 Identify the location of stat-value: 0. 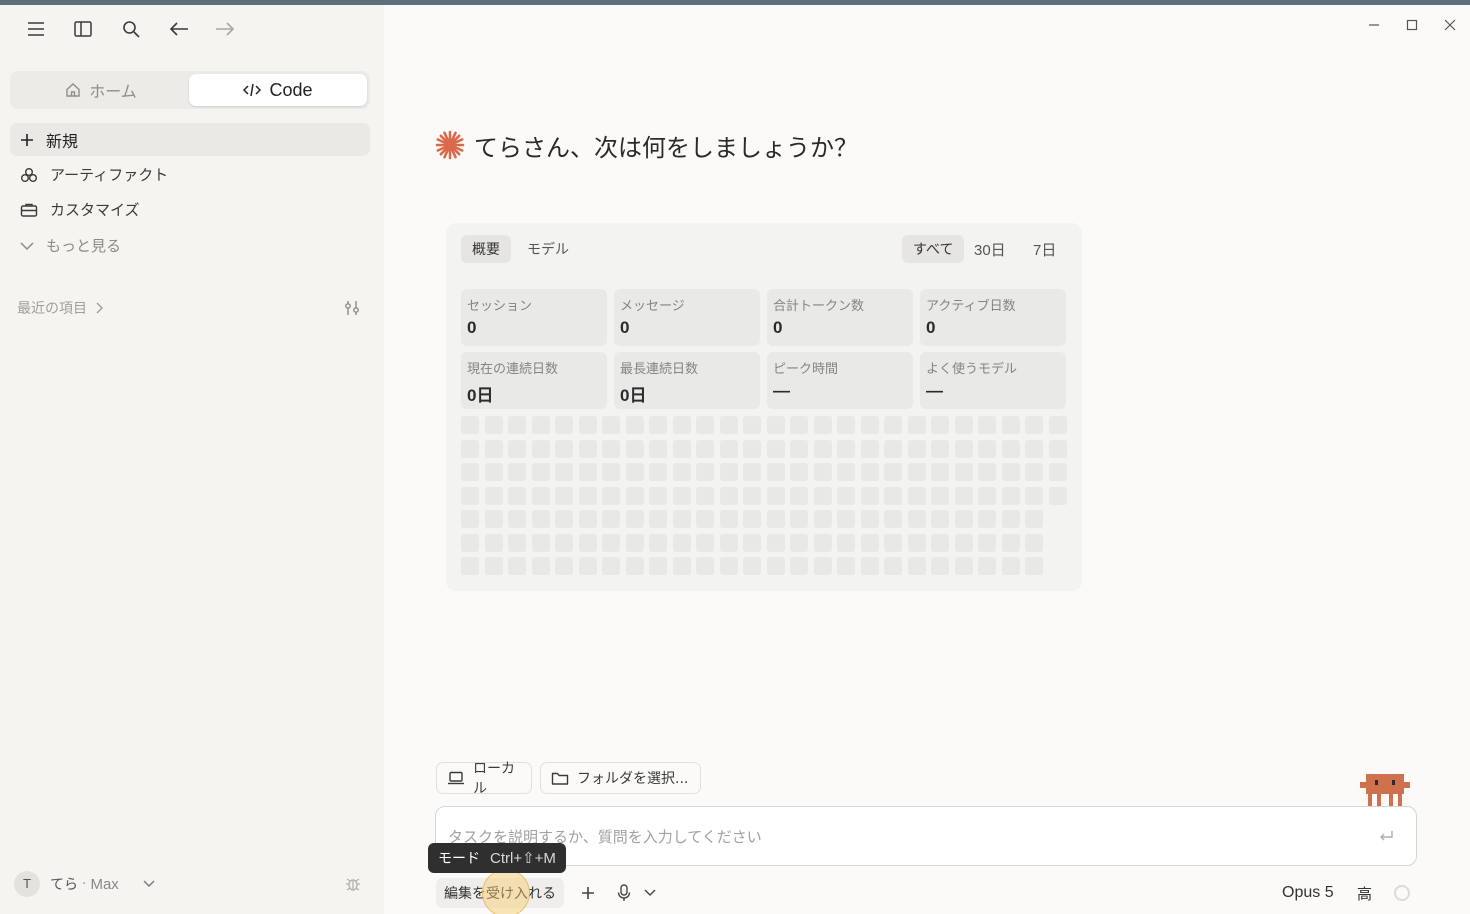
(931, 327).